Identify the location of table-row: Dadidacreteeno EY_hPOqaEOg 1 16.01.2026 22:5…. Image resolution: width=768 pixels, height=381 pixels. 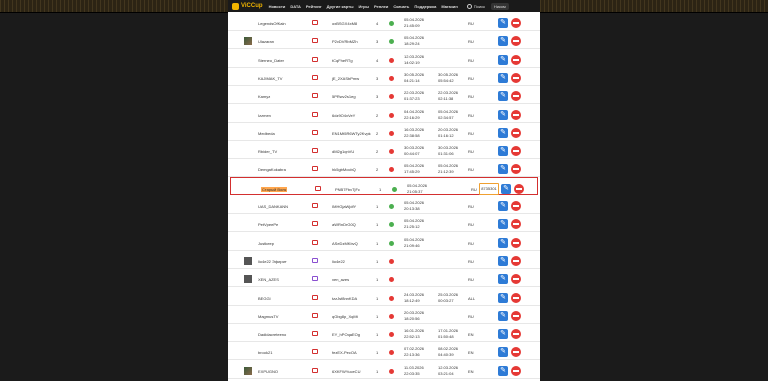
(384, 333).